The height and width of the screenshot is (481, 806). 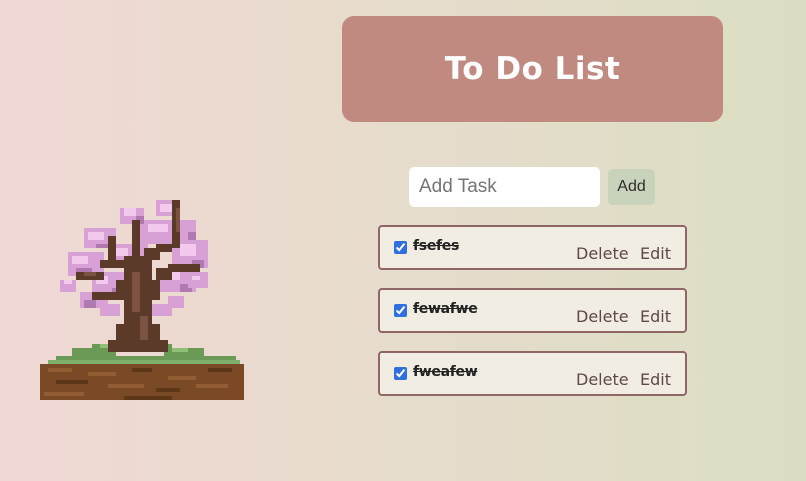 What do you see at coordinates (436, 246) in the screenshot?
I see `task-text: fsefes` at bounding box center [436, 246].